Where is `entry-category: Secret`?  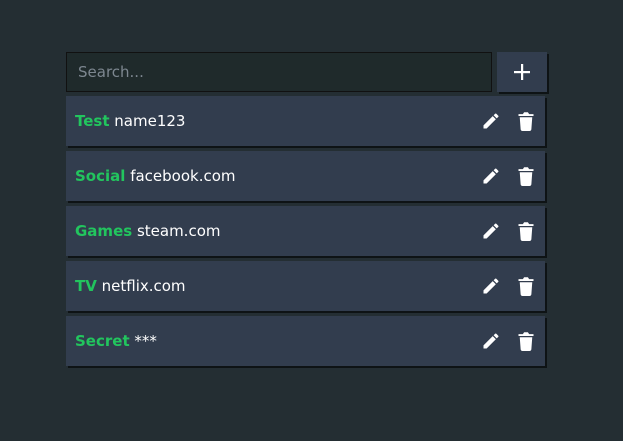 entry-category: Secret is located at coordinates (102, 341).